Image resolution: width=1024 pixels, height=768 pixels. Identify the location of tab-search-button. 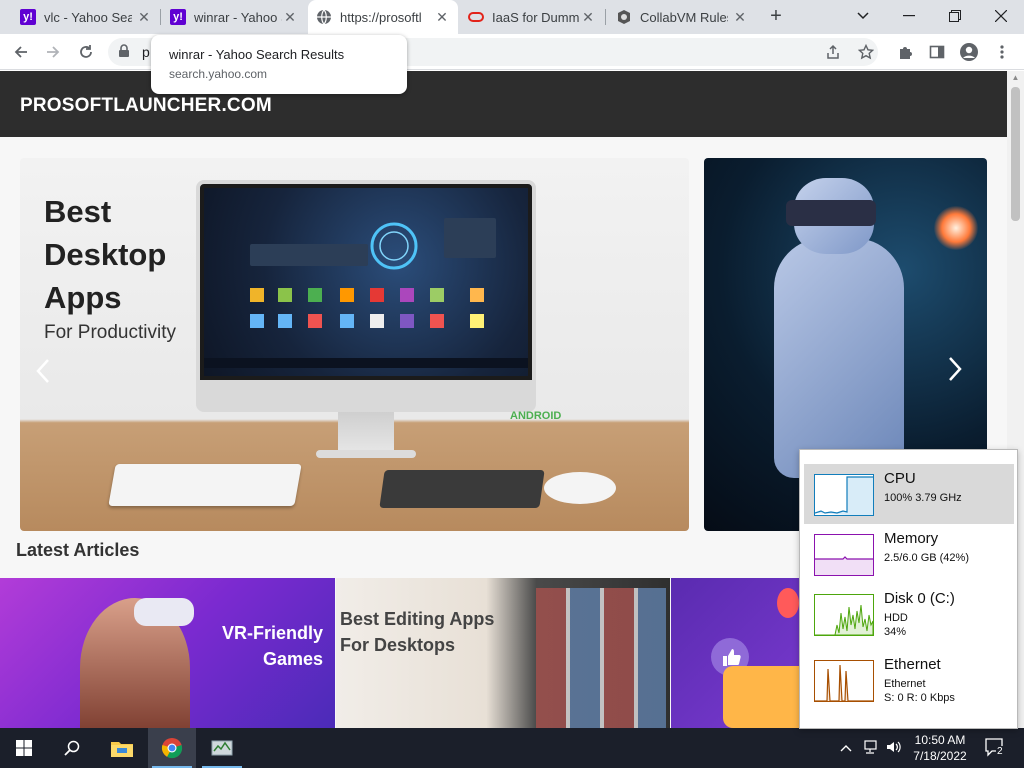
(863, 16).